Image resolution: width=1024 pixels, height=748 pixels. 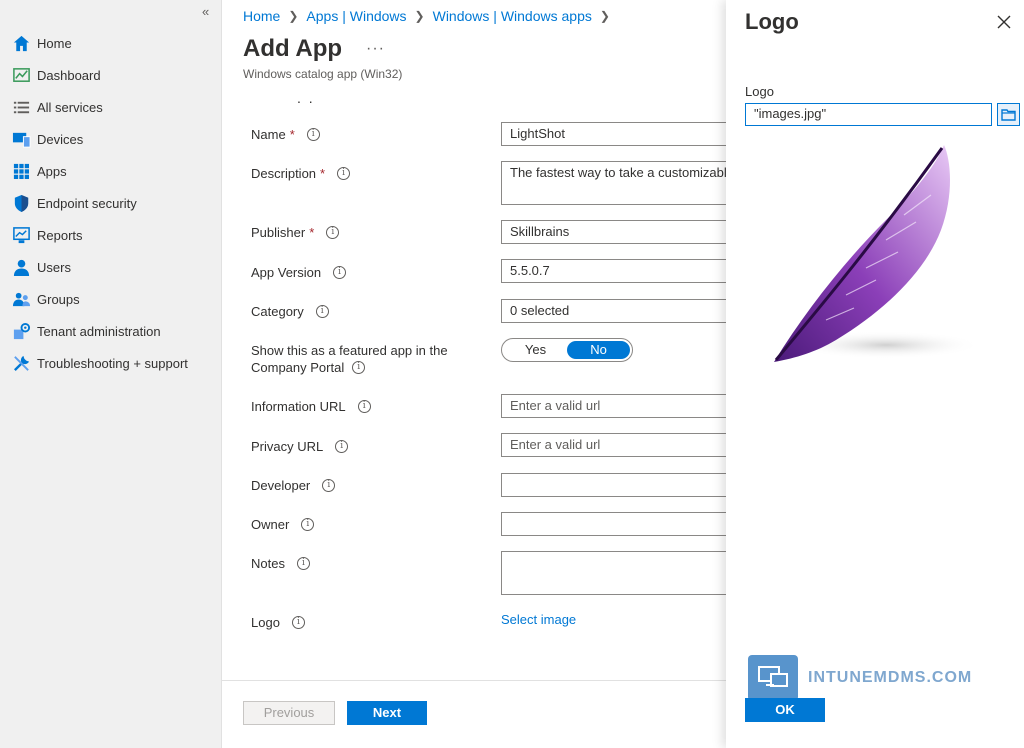 What do you see at coordinates (114, 107) in the screenshot?
I see `sidebar-item-all-services: All services` at bounding box center [114, 107].